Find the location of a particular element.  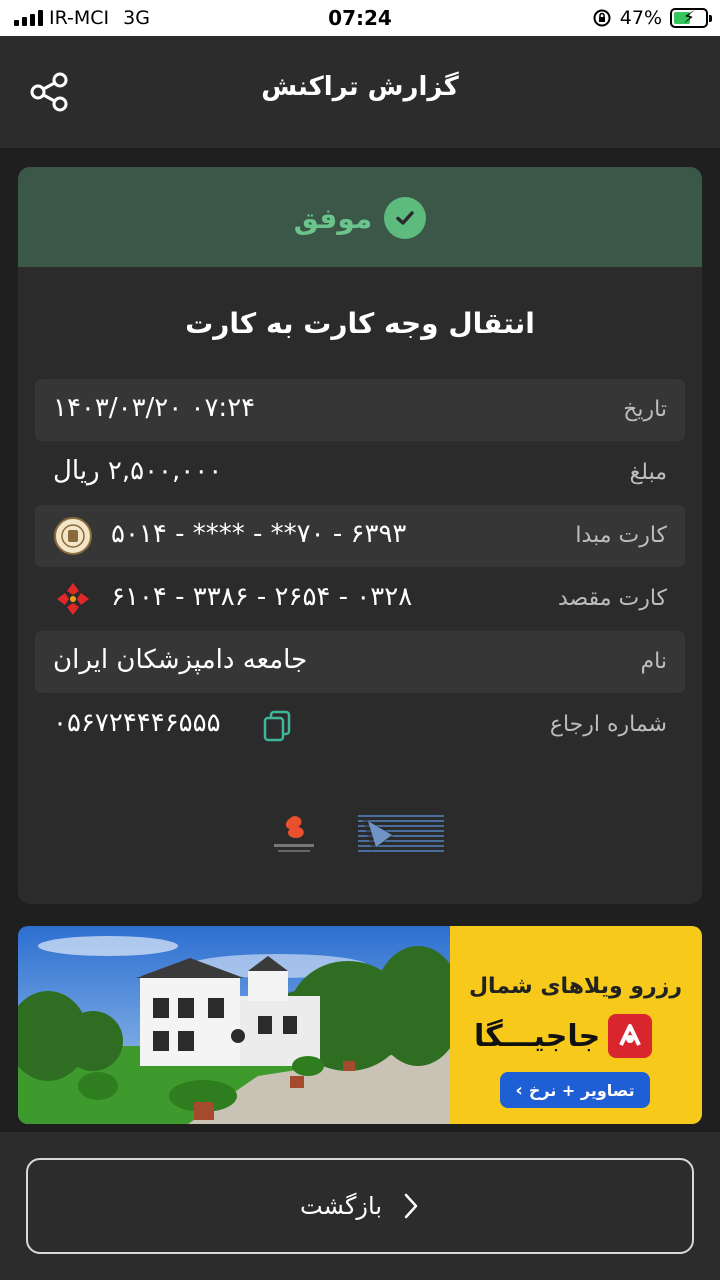

chevron-left-icon: › is located at coordinates (519, 1090).